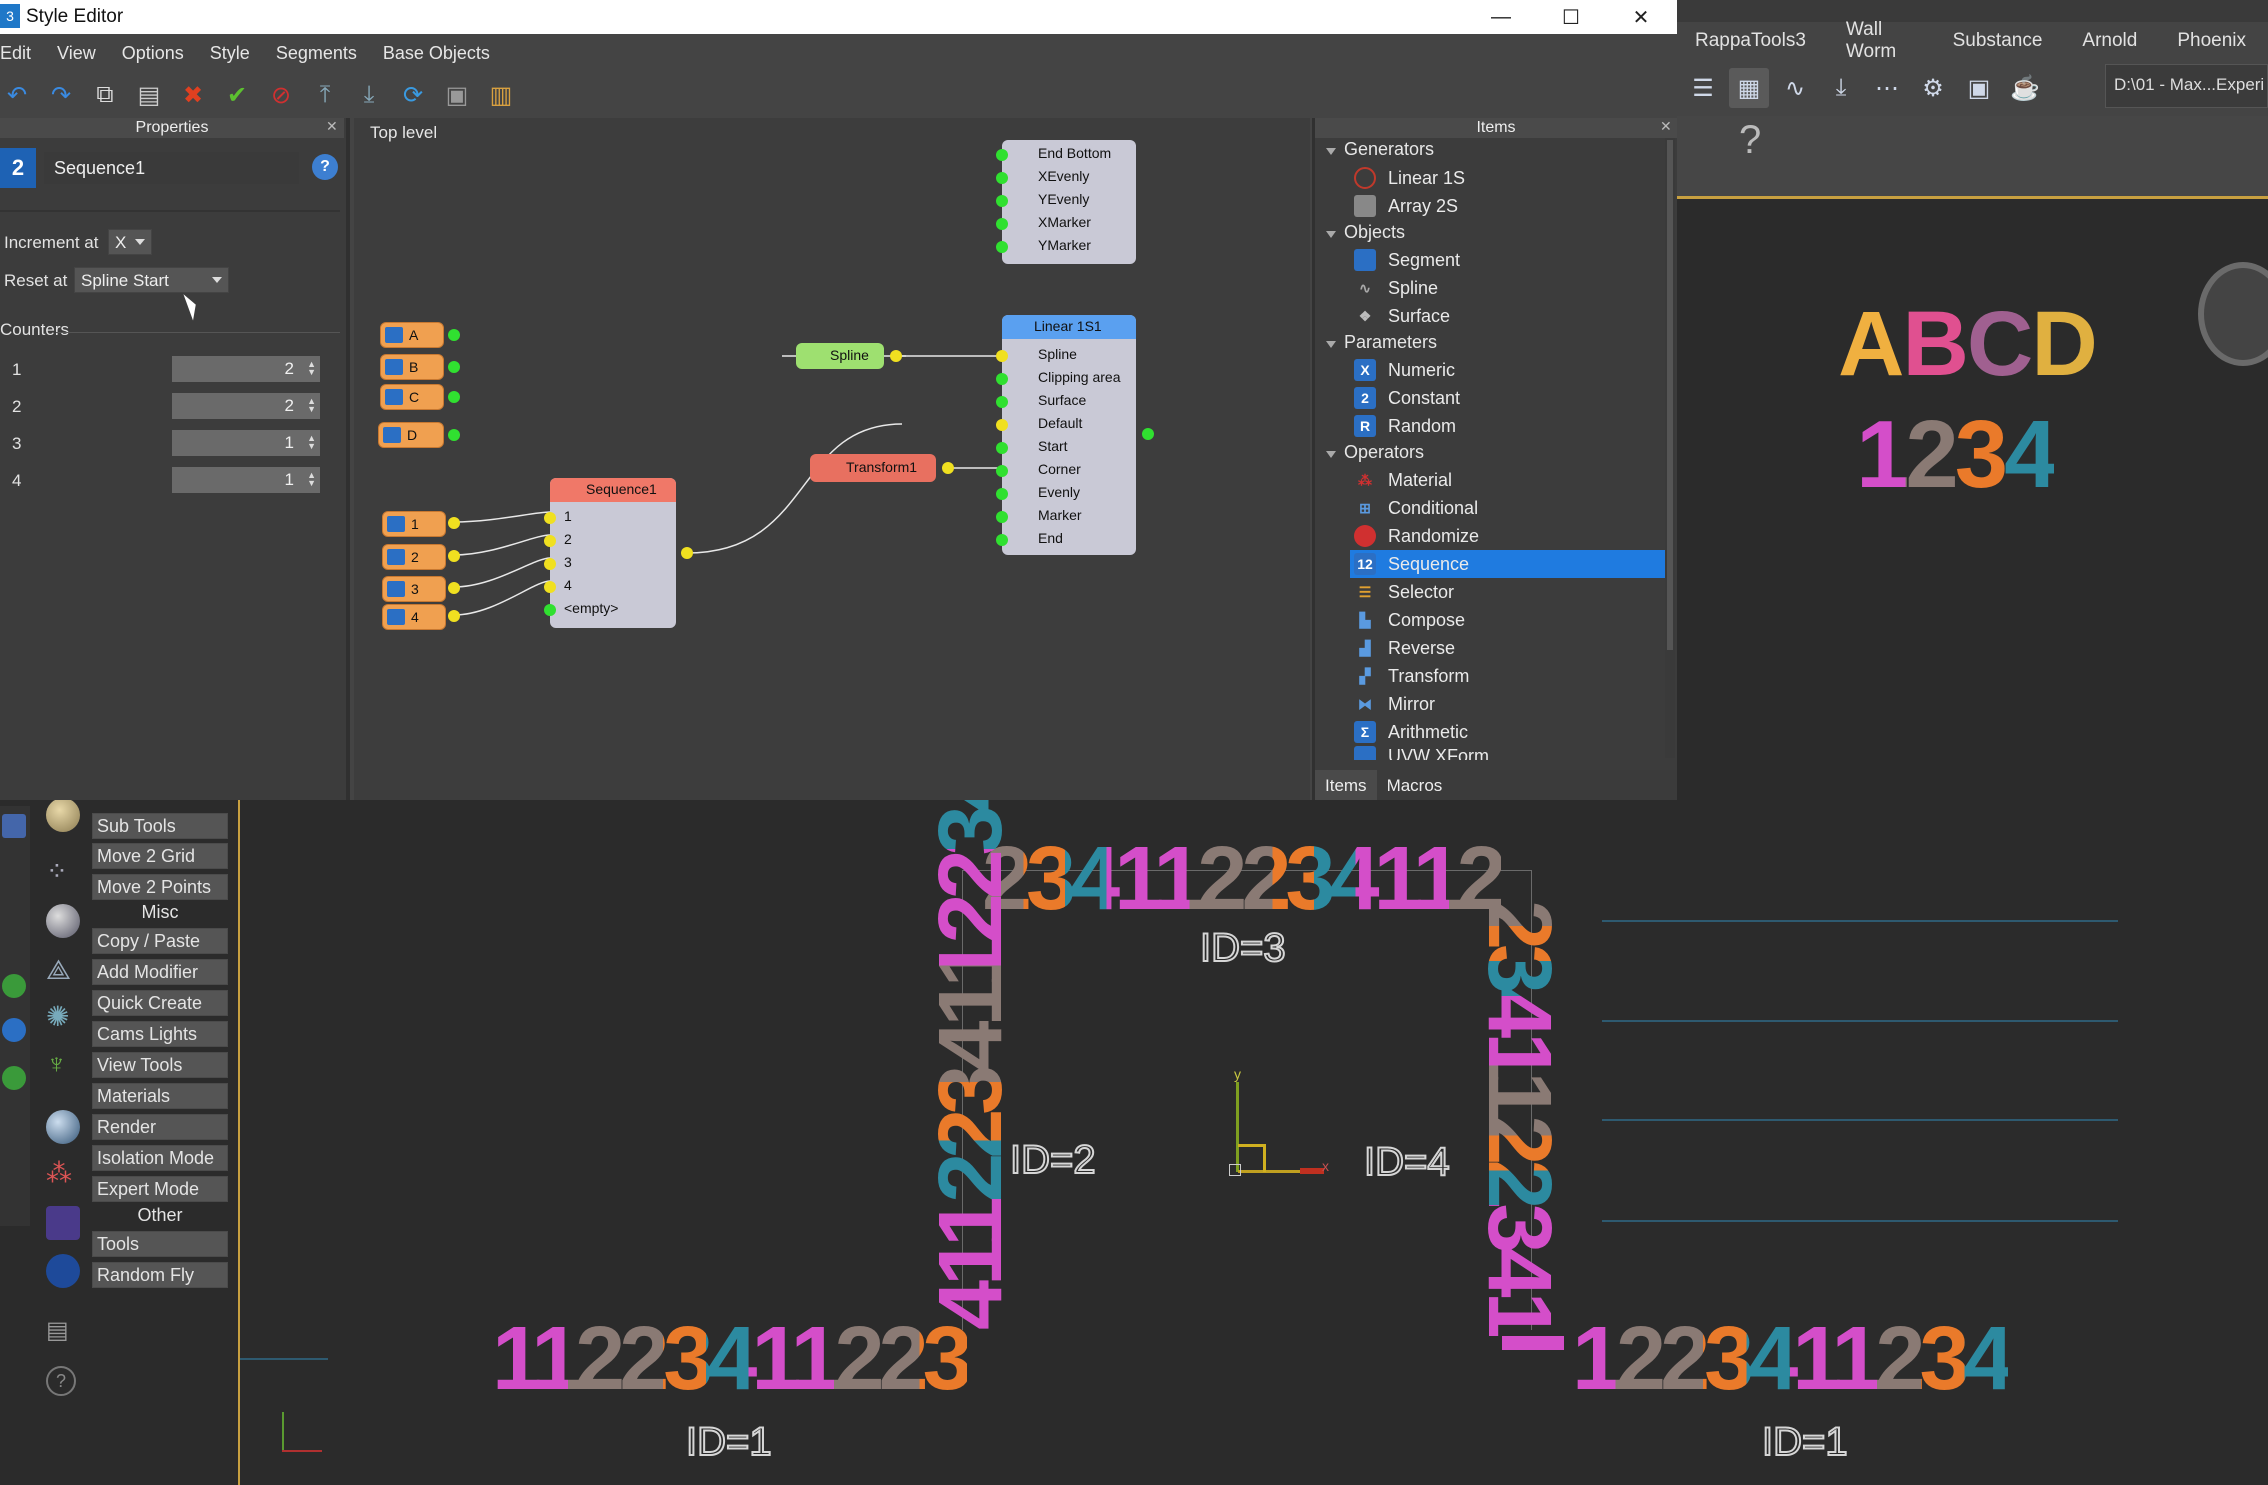 The image size is (2268, 1485). What do you see at coordinates (160, 1096) in the screenshot?
I see `materials-button: Materials` at bounding box center [160, 1096].